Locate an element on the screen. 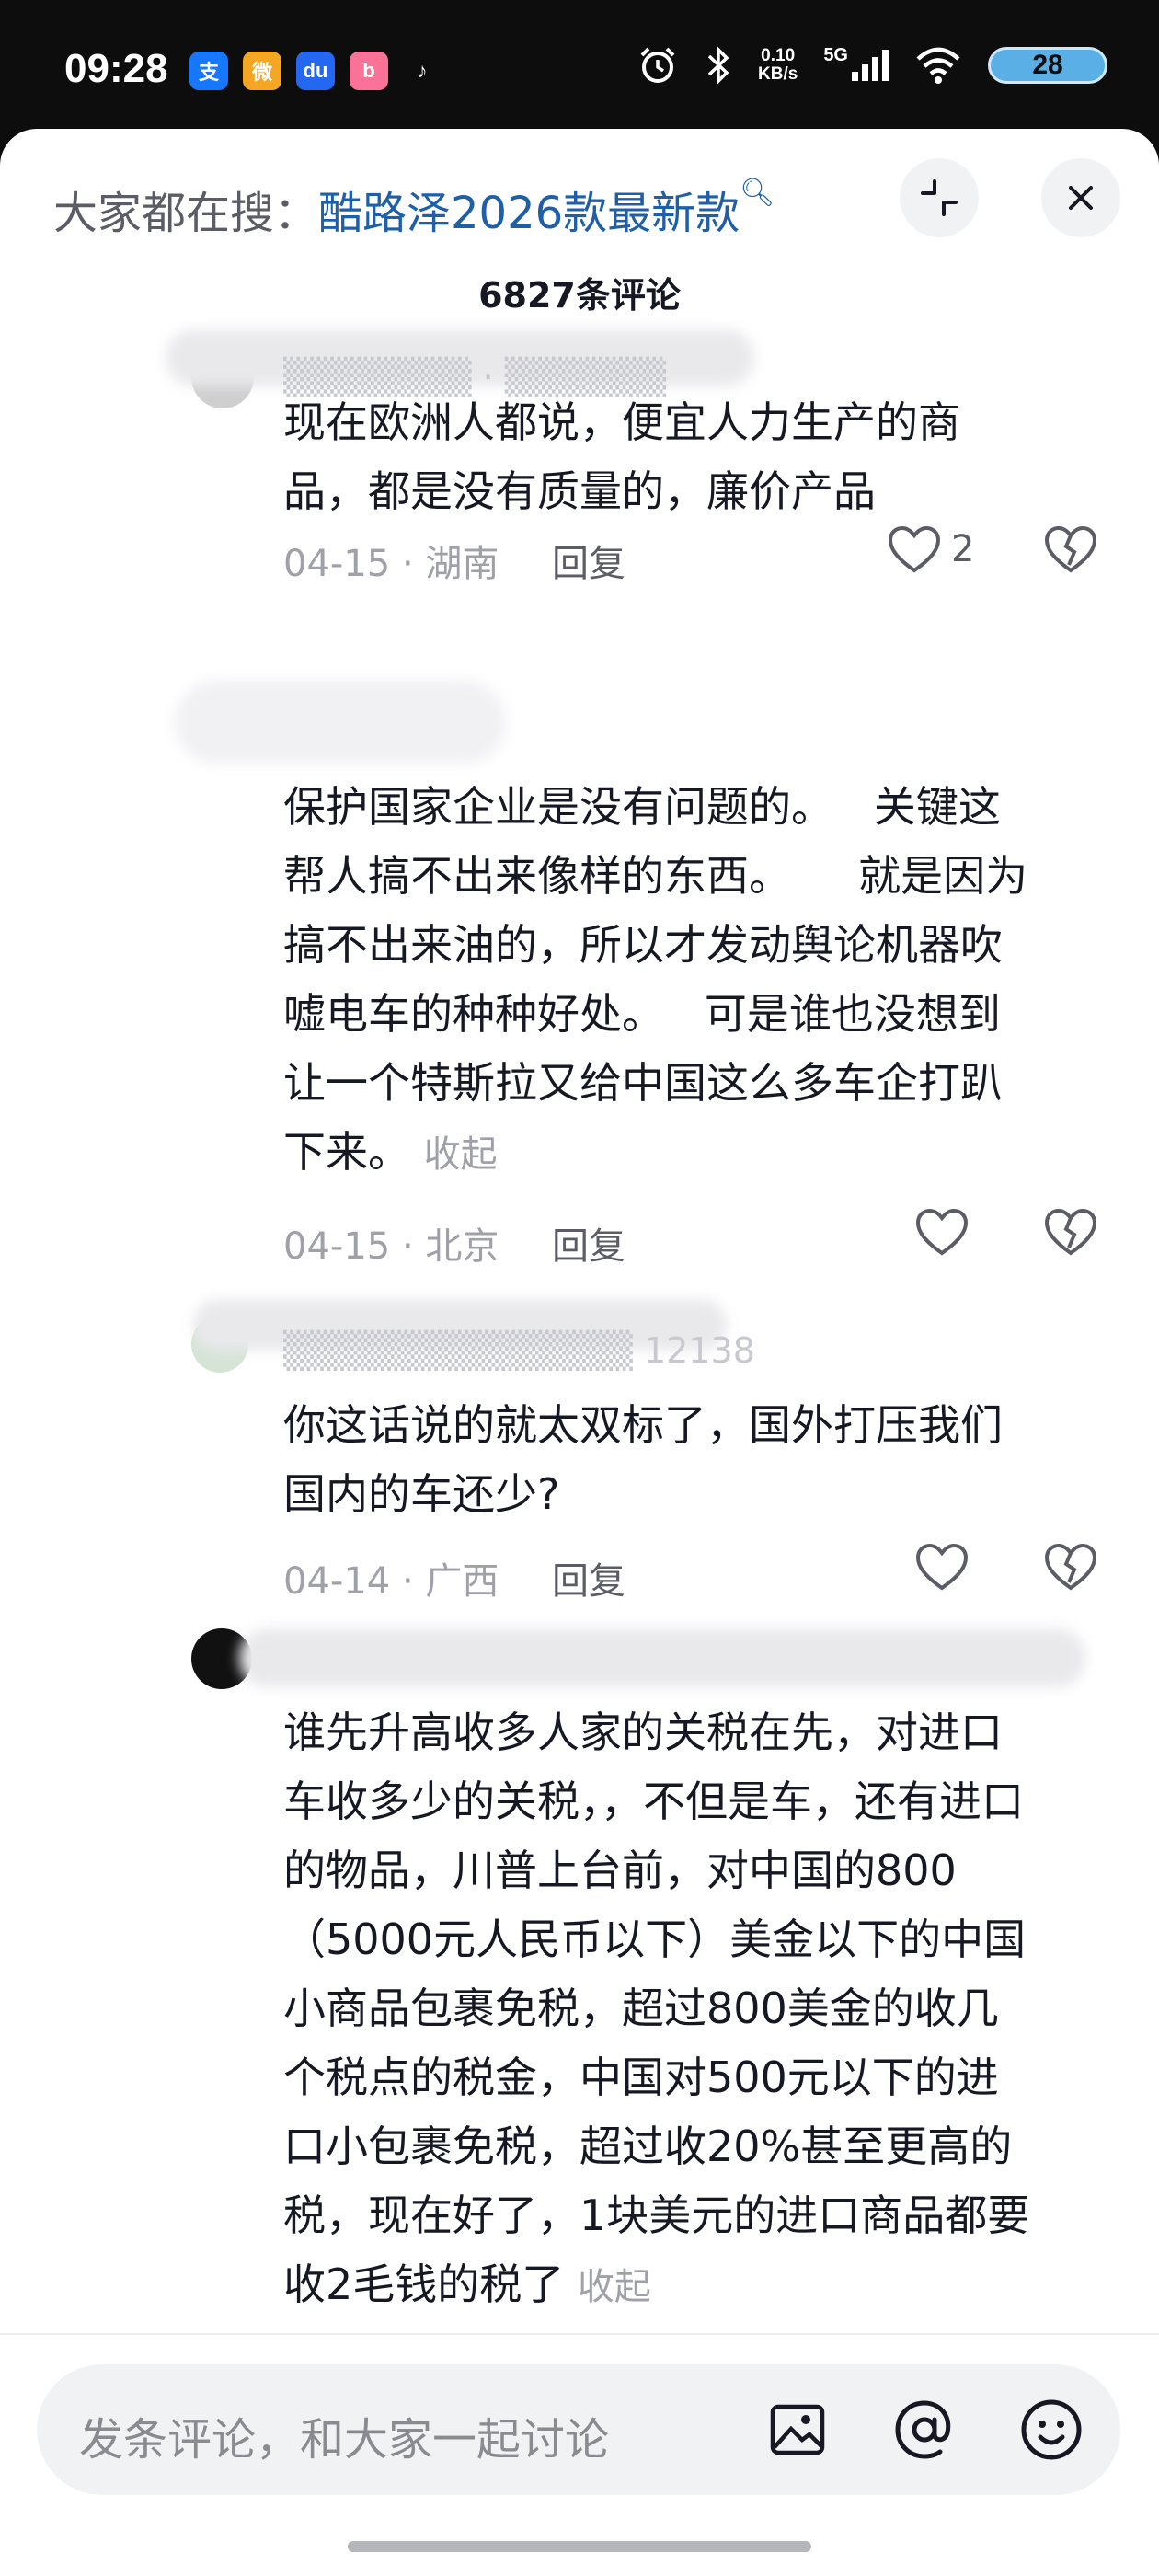 The height and width of the screenshot is (2576, 1159). blurred-user-header is located at coordinates (340, 722).